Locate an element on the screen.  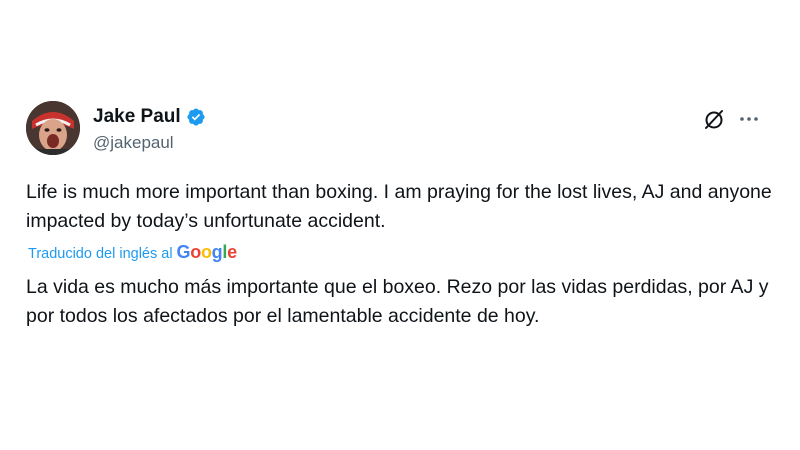
translation-label: Traducido del inglés al is located at coordinates (100, 254).